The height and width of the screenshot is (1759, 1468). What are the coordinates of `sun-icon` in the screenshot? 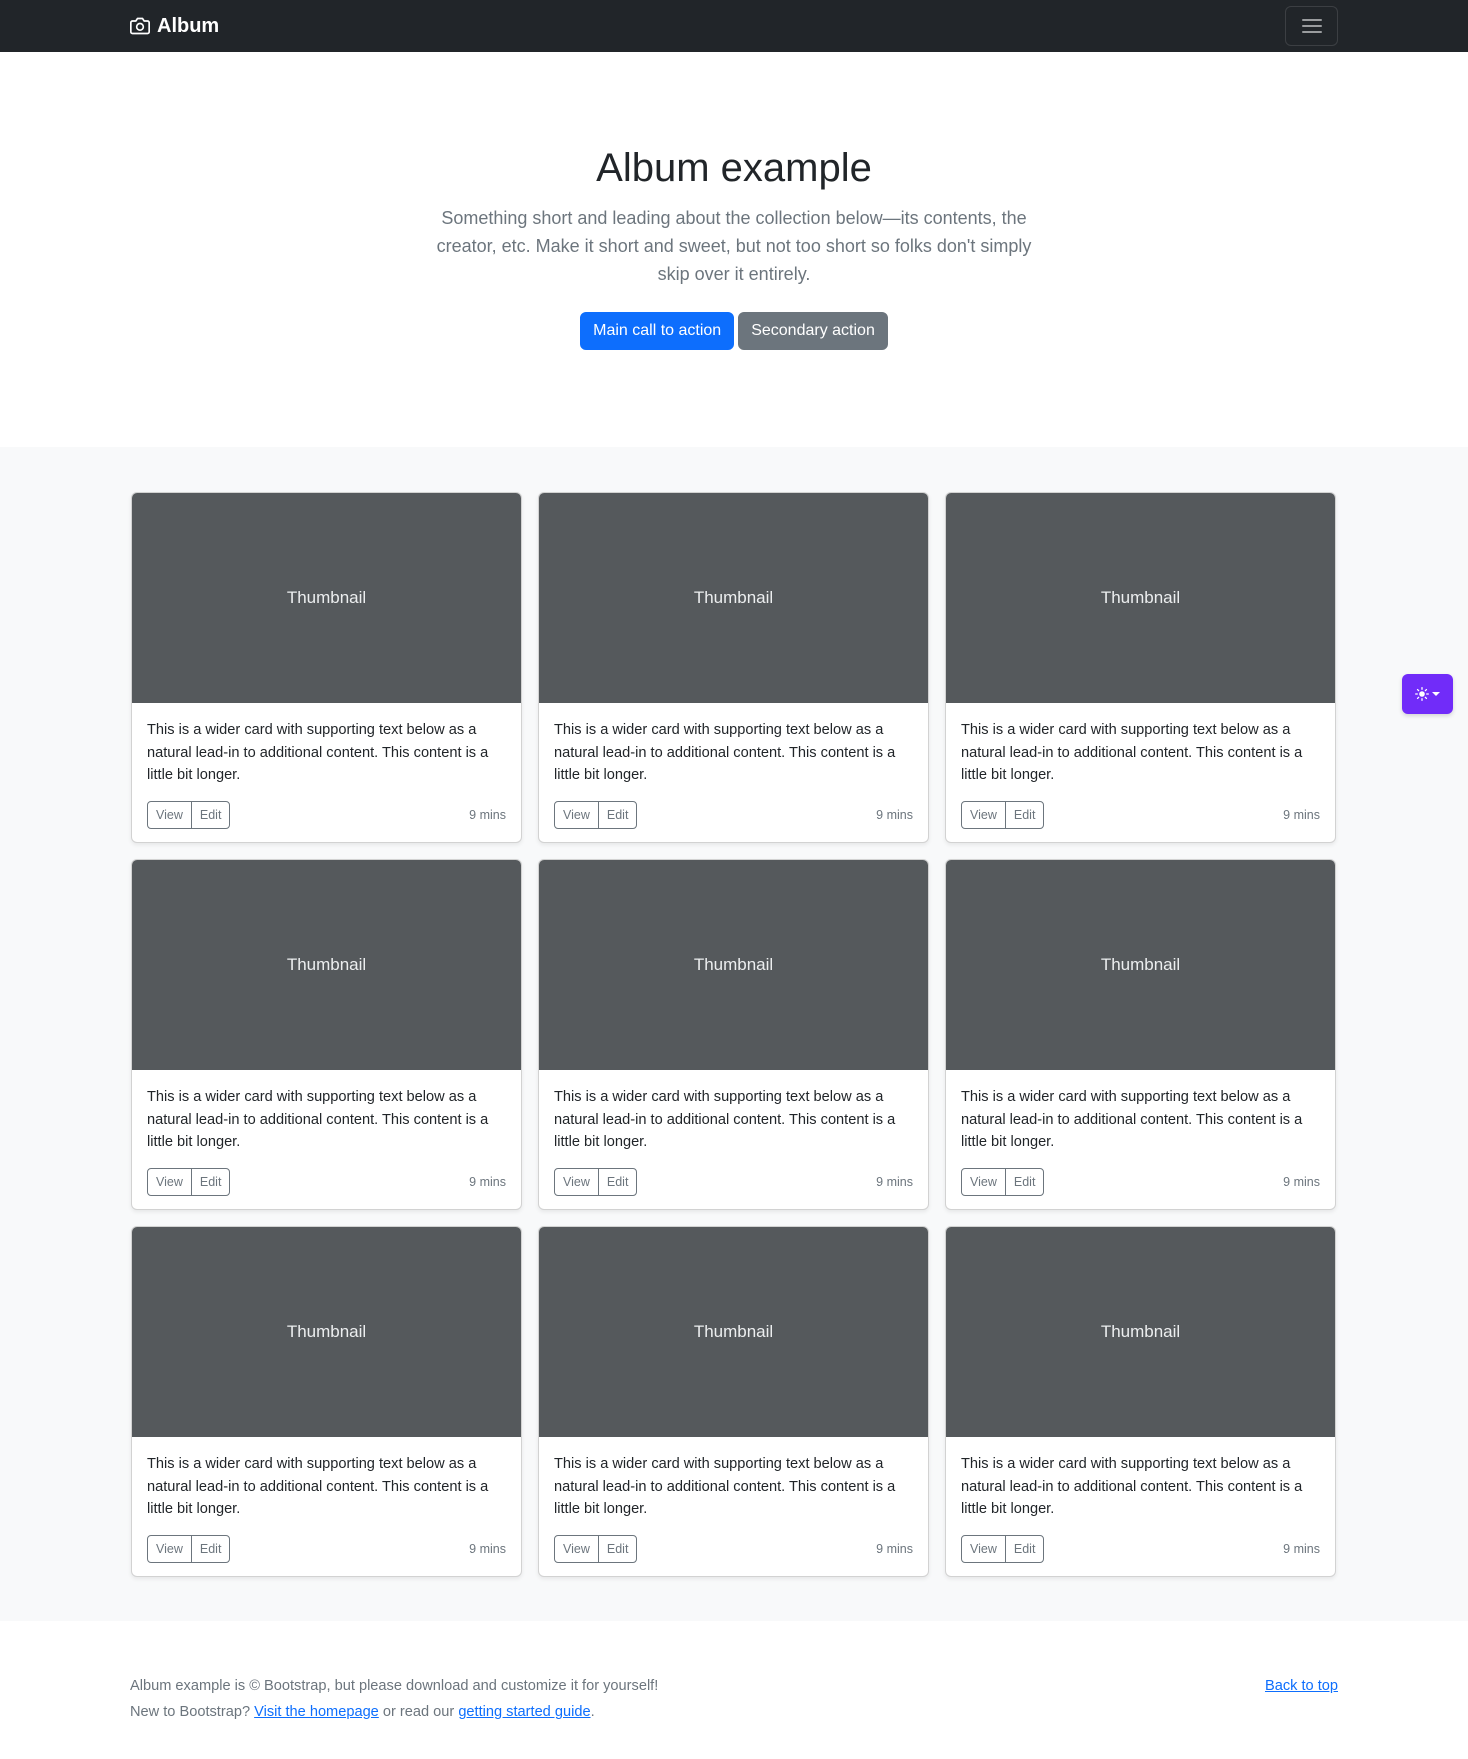 It's located at (1422, 694).